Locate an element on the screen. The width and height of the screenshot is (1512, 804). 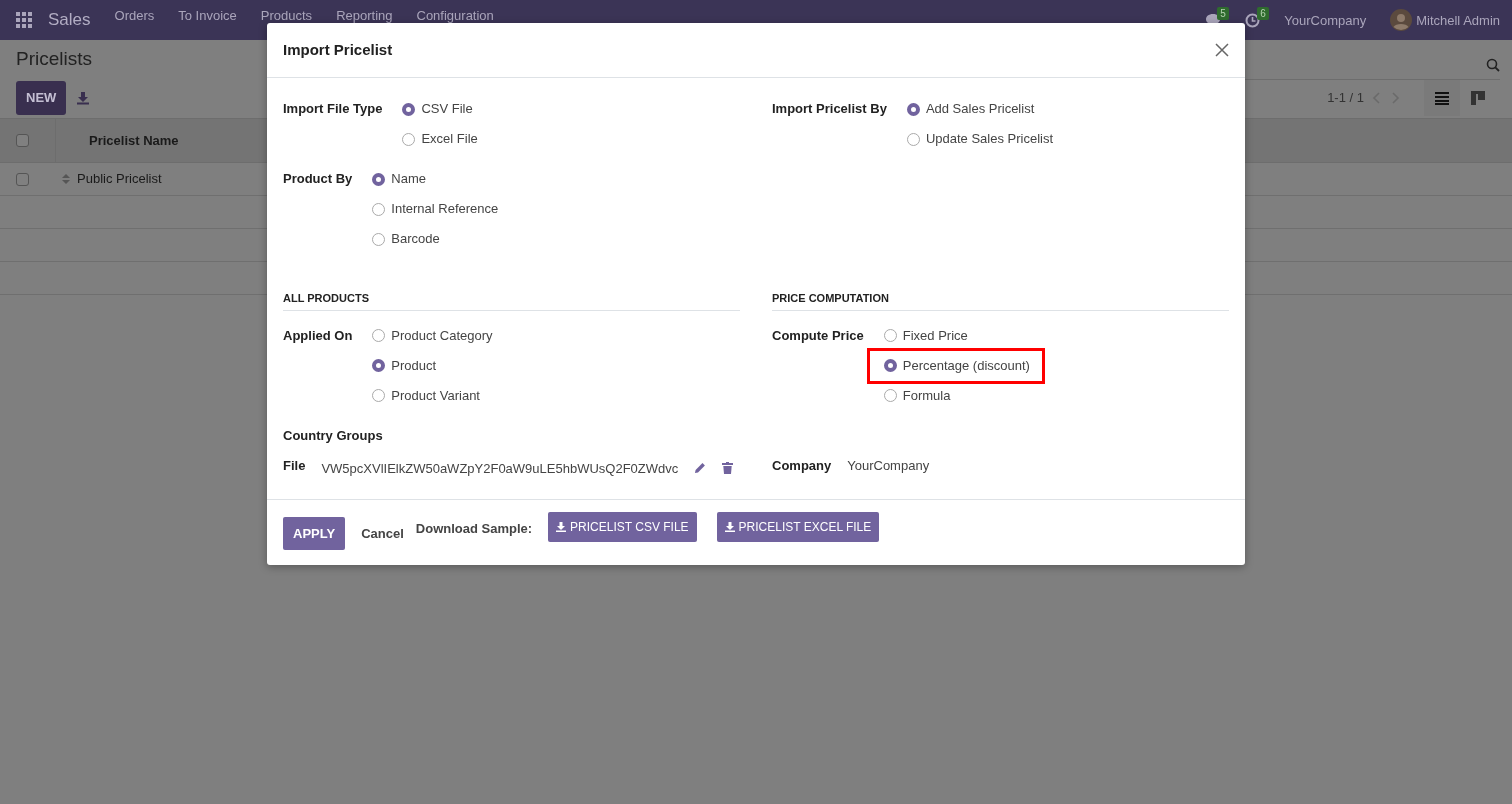
kanban-view-icon is located at coordinates (1478, 98).